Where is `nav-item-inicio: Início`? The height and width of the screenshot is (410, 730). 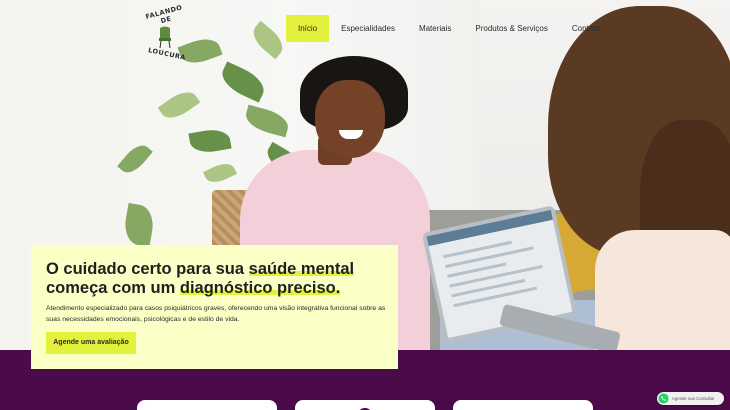
nav-item-inicio: Início is located at coordinates (308, 28).